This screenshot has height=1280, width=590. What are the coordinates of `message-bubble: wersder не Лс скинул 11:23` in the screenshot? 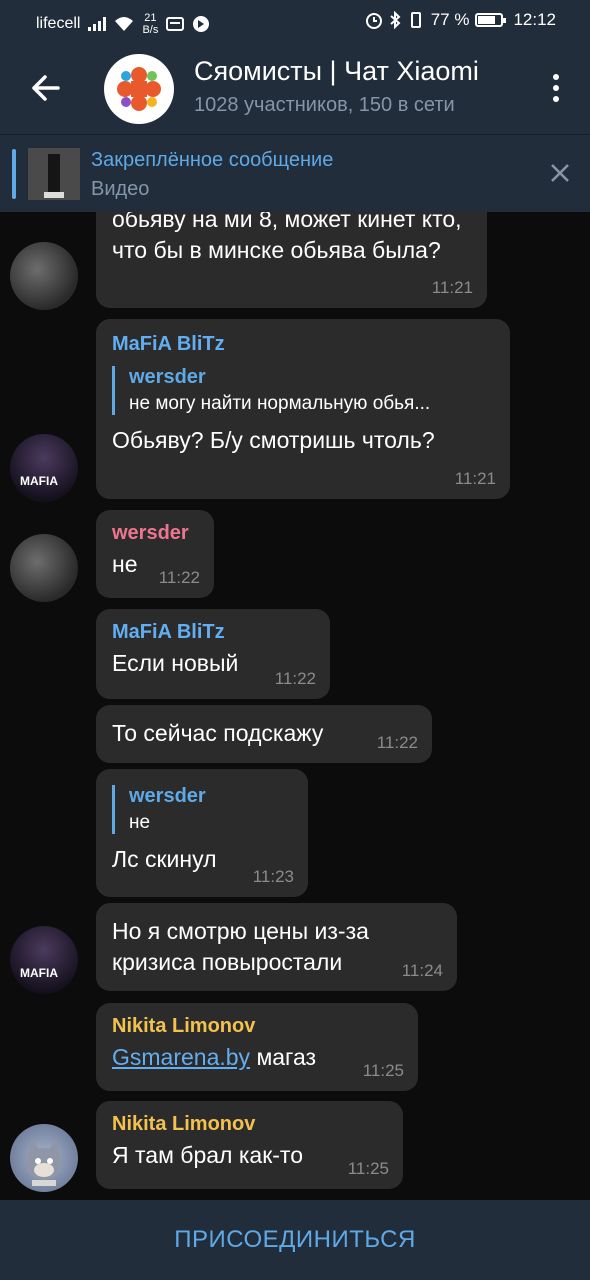 It's located at (202, 833).